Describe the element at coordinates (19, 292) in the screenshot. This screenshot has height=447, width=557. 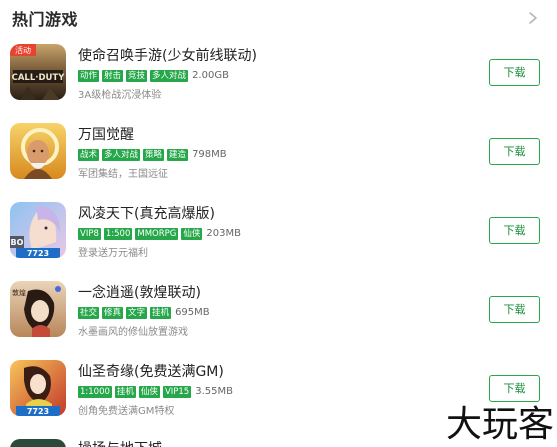
I see `icon-caption-text: 敦煌` at that location.